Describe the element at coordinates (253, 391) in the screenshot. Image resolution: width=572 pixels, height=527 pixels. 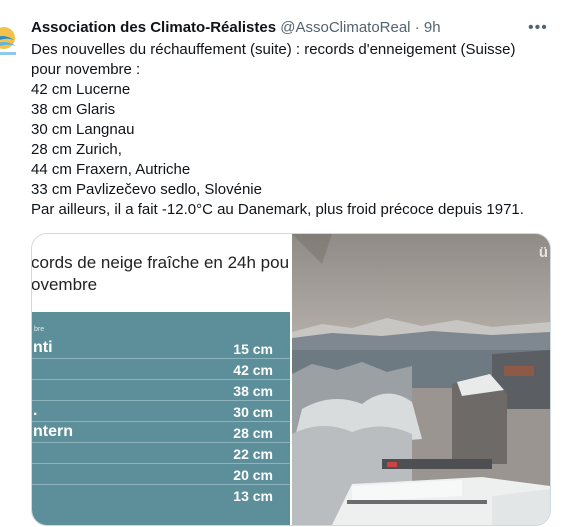
I see `row-value: 38 cm` at that location.